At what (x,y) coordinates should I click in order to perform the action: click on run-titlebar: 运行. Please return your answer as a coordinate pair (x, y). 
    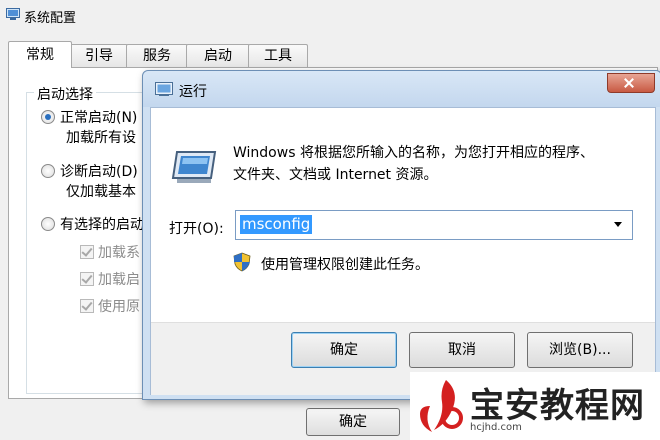
    Looking at the image, I should click on (401, 89).